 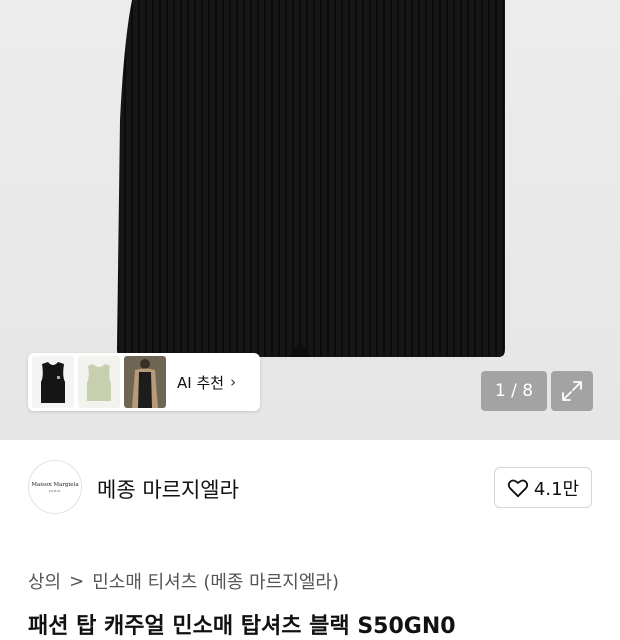 What do you see at coordinates (77, 581) in the screenshot?
I see `chevron-right-icon: >` at bounding box center [77, 581].